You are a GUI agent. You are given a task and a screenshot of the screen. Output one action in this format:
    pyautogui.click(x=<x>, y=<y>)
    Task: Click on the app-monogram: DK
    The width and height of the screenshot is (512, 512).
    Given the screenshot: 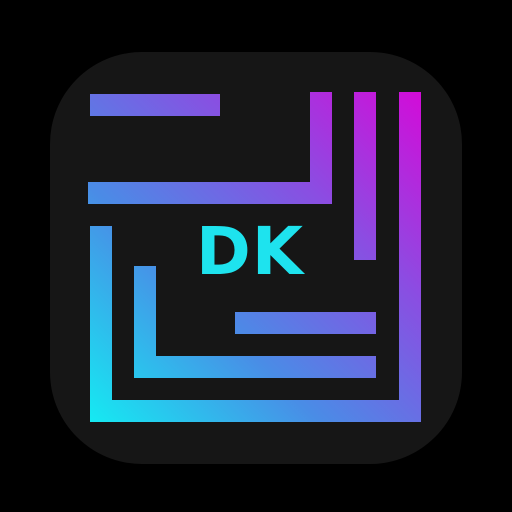 What is the action you would take?
    pyautogui.click(x=250, y=251)
    